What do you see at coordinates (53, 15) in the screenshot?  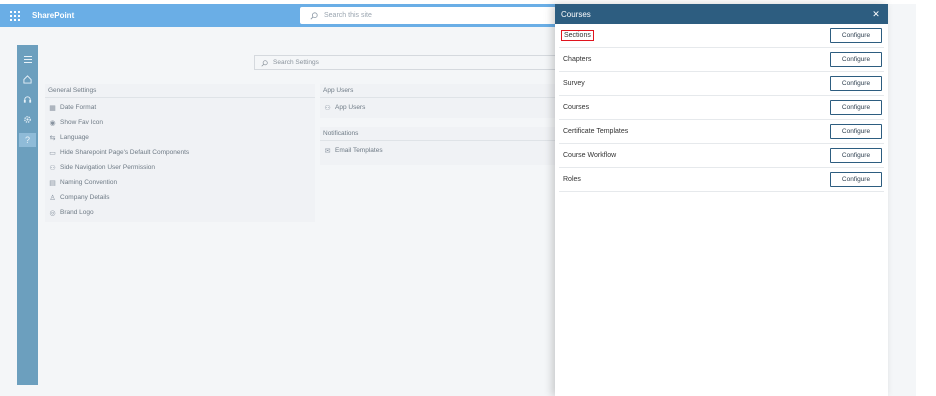 I see `brand-title: SharePoint` at bounding box center [53, 15].